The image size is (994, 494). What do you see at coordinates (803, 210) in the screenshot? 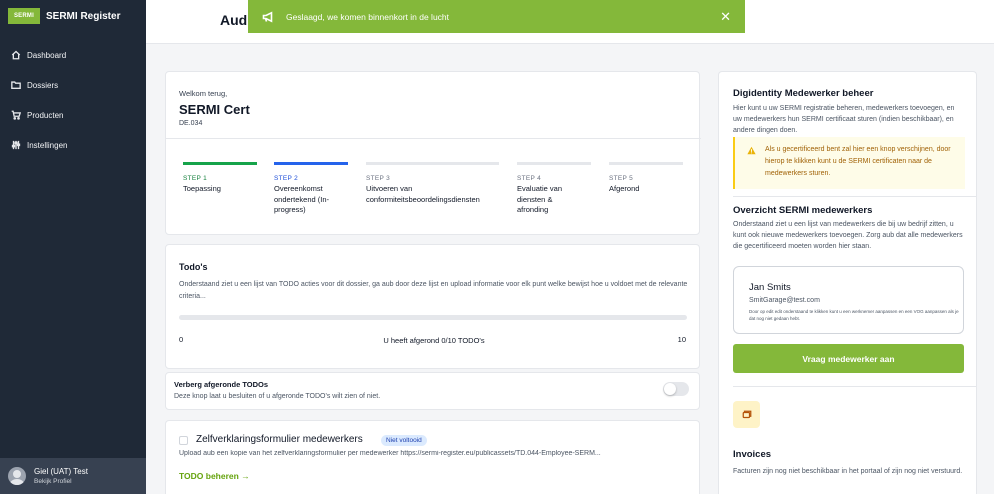
I see `overview-title: Overzicht SERMI medewerkers` at bounding box center [803, 210].